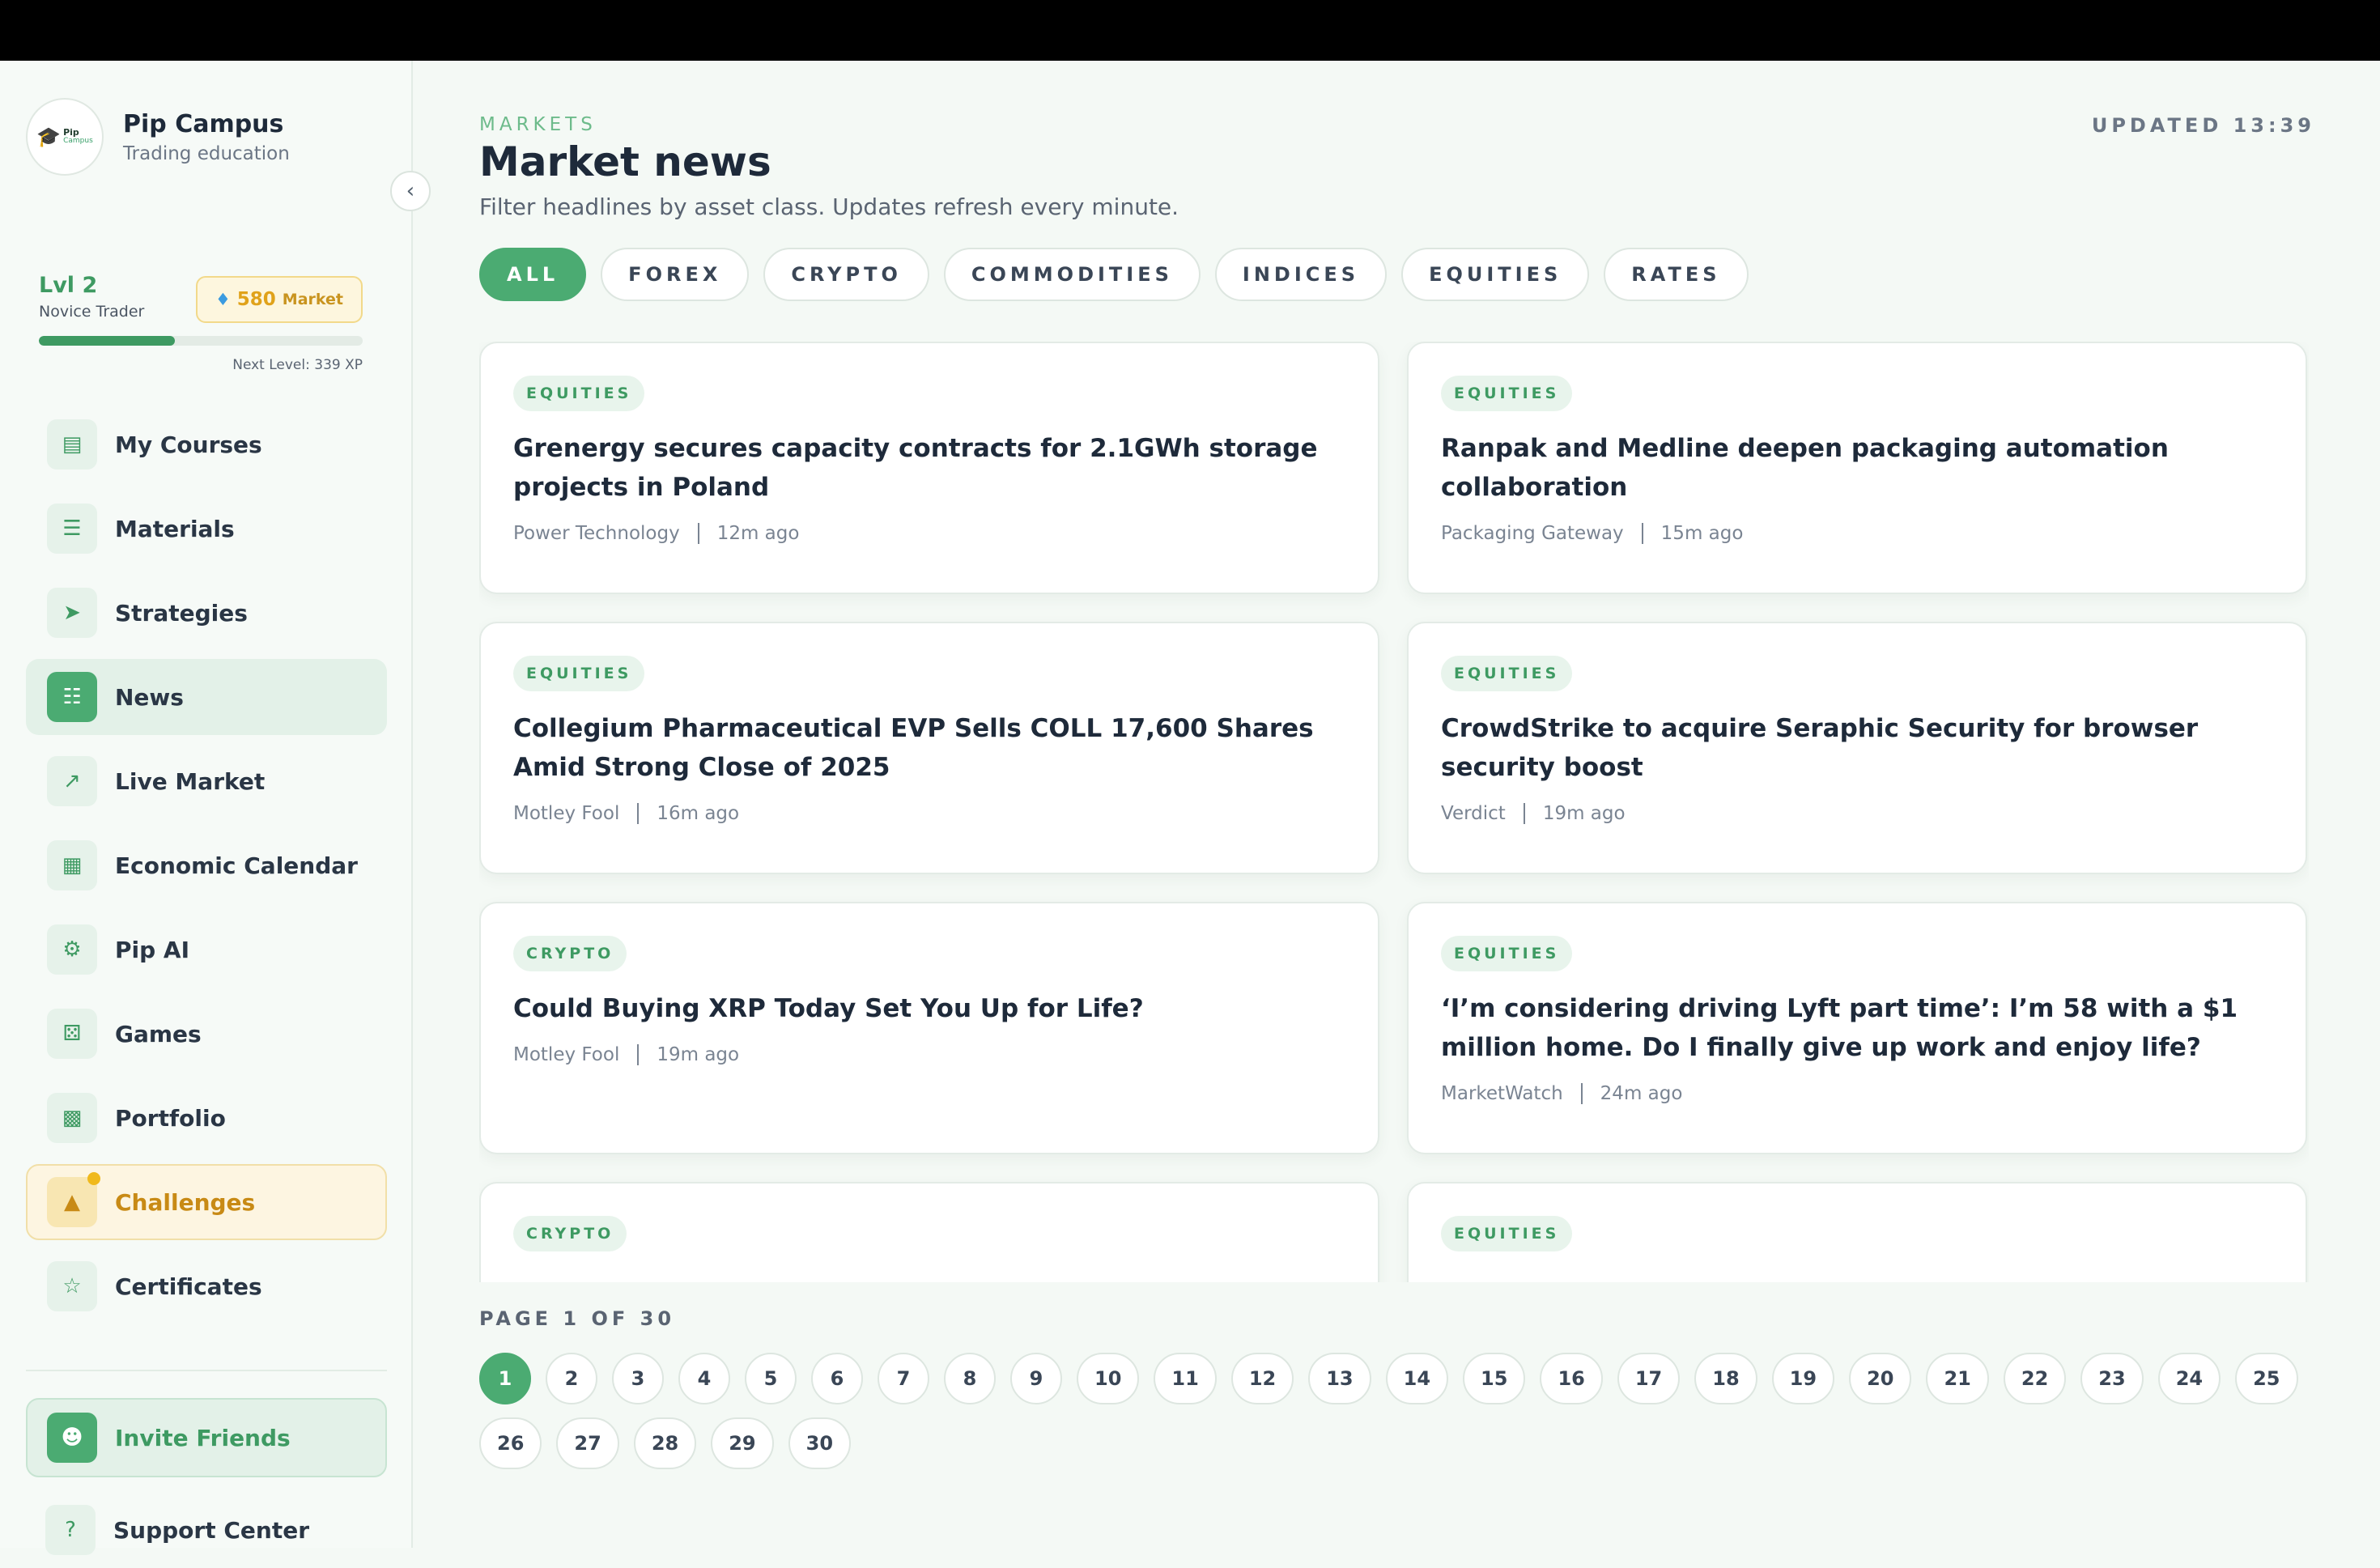 The image size is (2380, 1568). I want to click on dice-icon: ⚄, so click(72, 1034).